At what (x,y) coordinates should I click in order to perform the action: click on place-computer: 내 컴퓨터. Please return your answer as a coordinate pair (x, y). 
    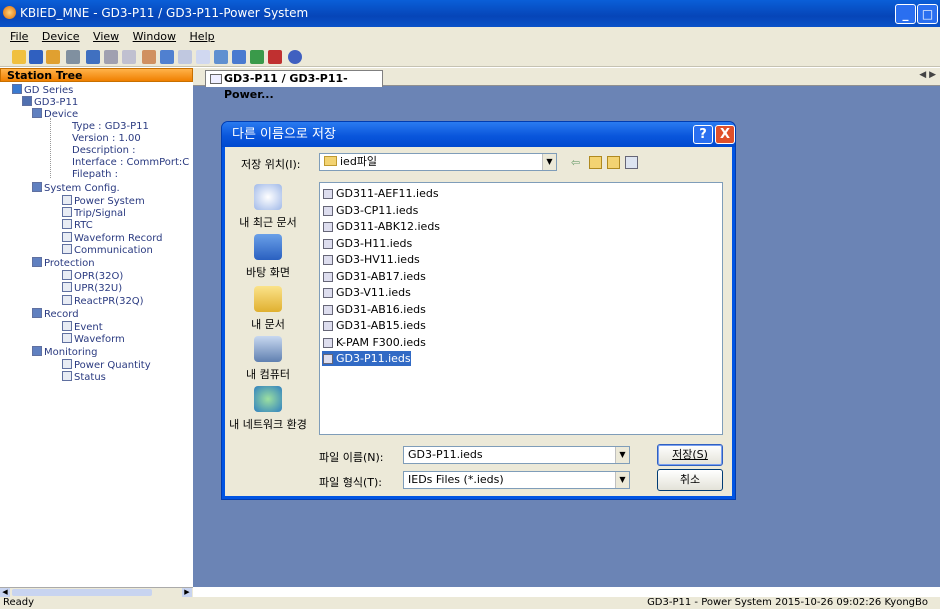
    Looking at the image, I should click on (268, 359).